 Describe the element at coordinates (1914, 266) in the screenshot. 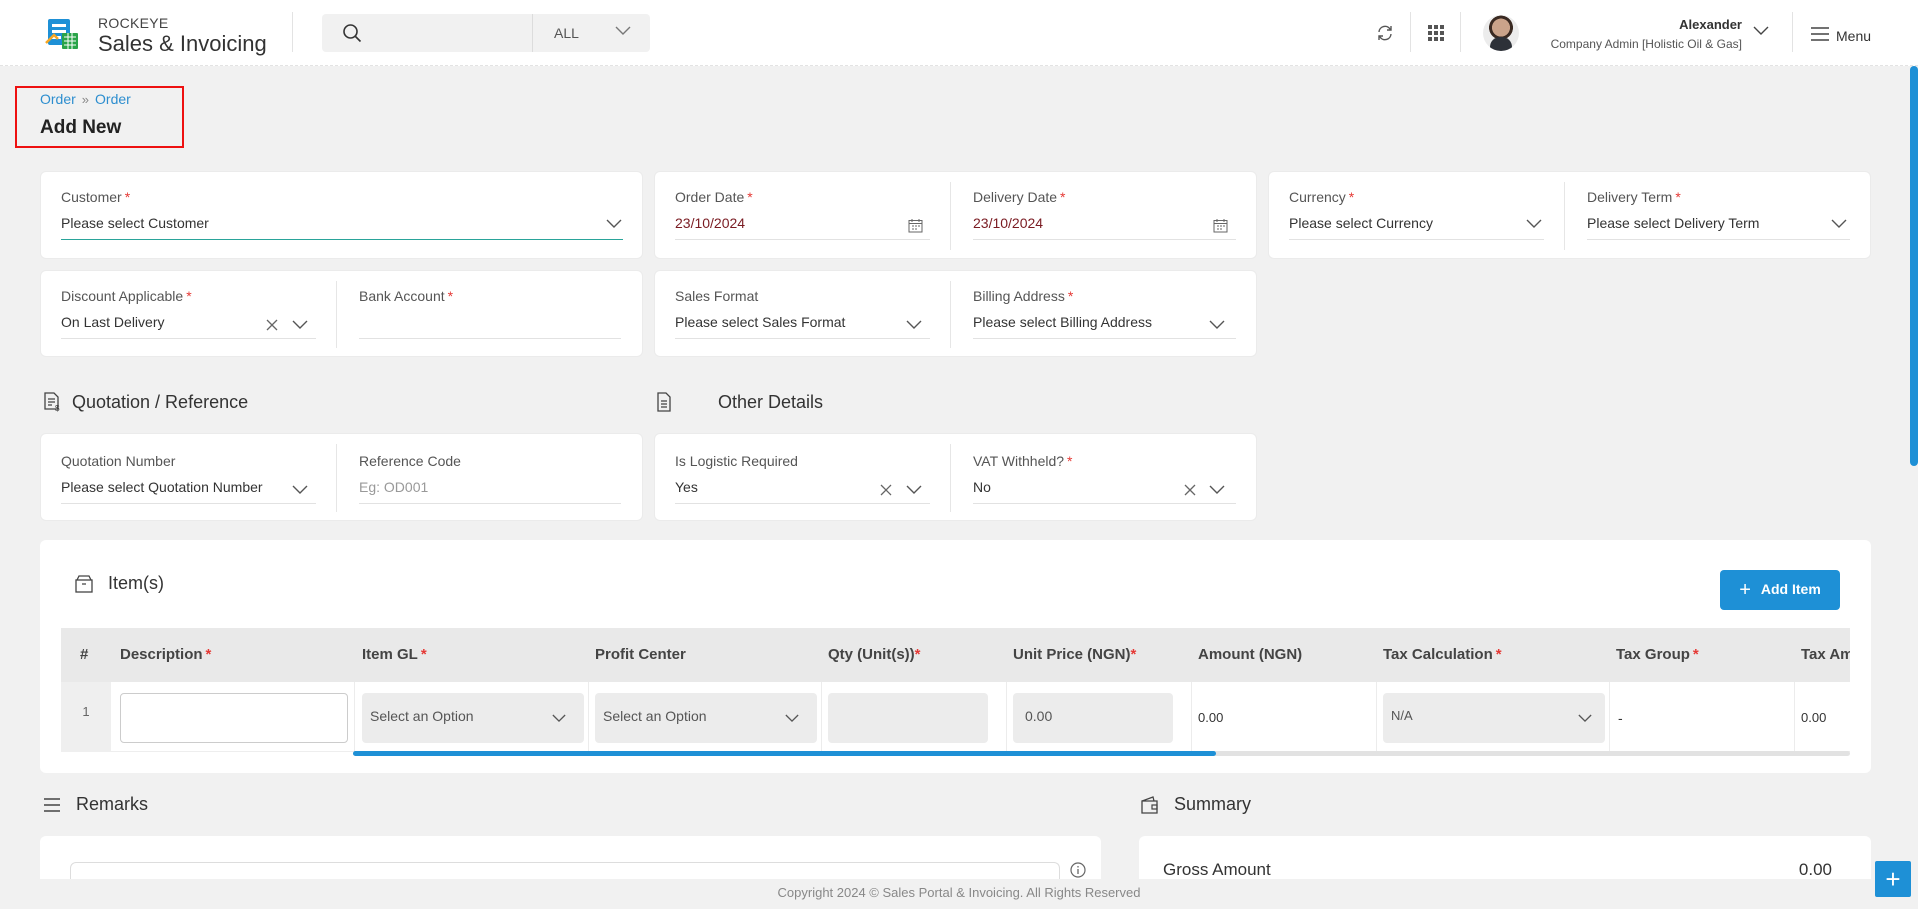

I see `page-vertical-scrollbar` at that location.